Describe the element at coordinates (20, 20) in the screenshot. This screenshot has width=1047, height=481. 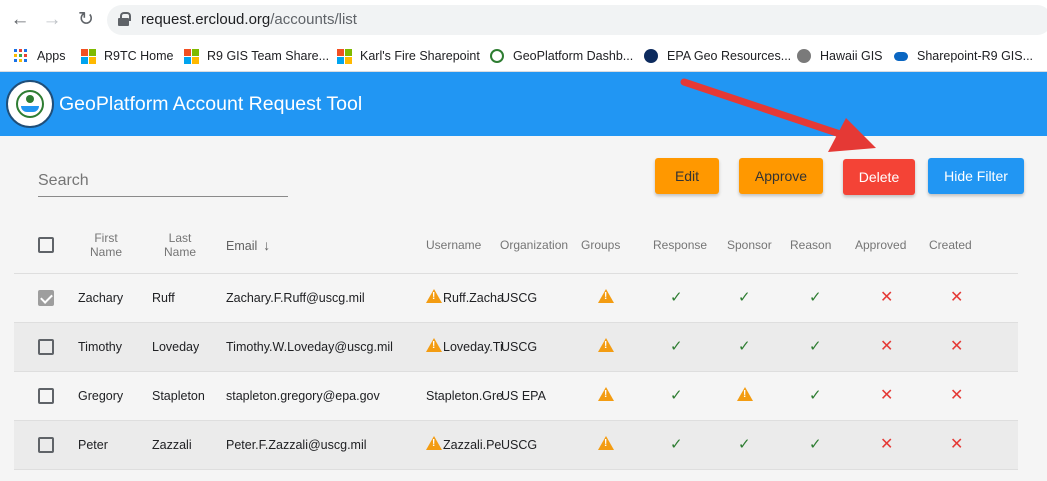
I see `back-arrow-icon: ←` at that location.